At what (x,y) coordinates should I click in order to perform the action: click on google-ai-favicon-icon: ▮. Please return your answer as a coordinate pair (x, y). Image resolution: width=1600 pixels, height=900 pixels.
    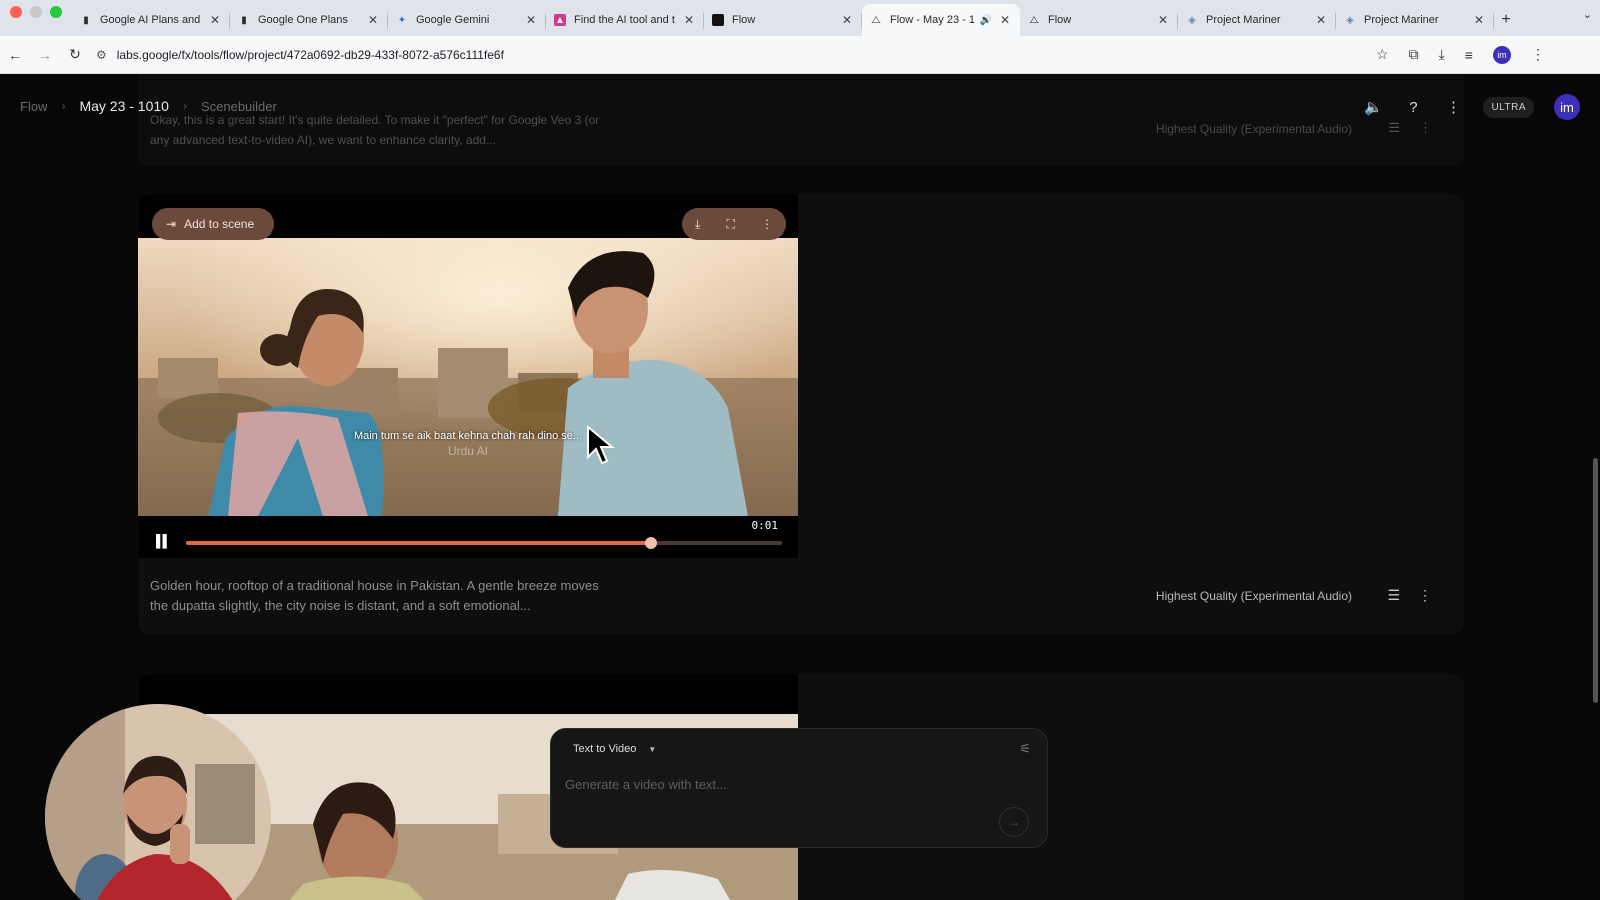
    Looking at the image, I should click on (86, 20).